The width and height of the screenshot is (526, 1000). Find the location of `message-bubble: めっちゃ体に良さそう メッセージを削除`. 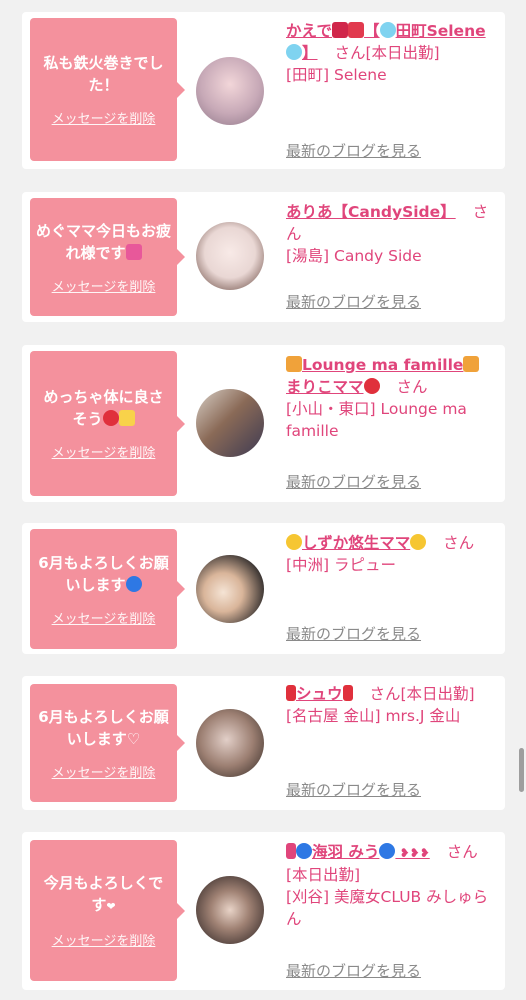

message-bubble: めっちゃ体に良さそう メッセージを削除 is located at coordinates (107, 423).